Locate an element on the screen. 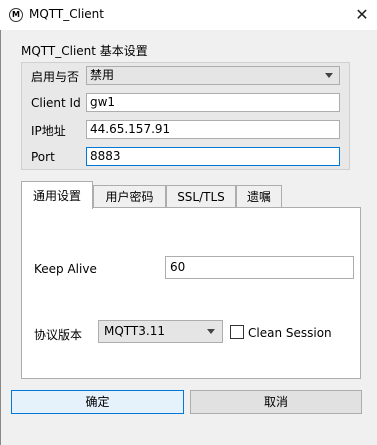 The height and width of the screenshot is (445, 377). protocol-version-value: MQTT3.11 is located at coordinates (134, 331).